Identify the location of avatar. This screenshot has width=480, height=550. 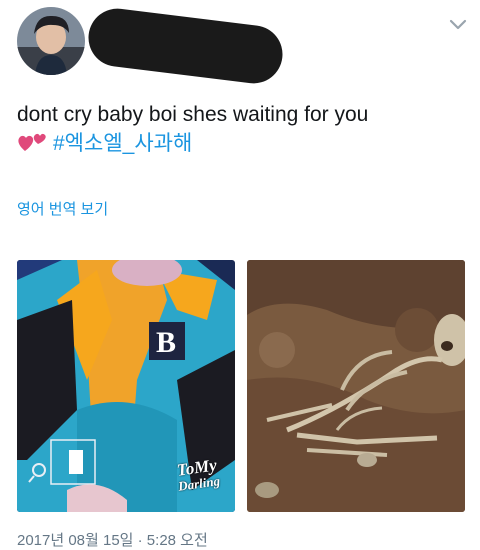
(51, 41).